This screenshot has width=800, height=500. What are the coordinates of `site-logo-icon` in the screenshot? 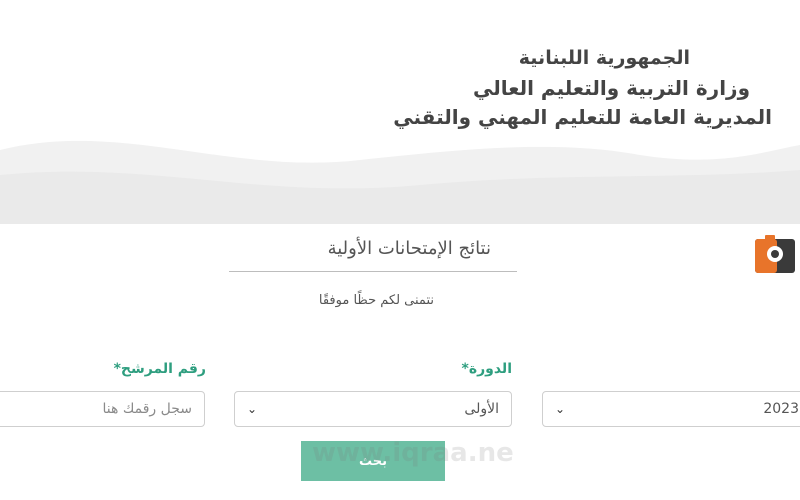 It's located at (775, 254).